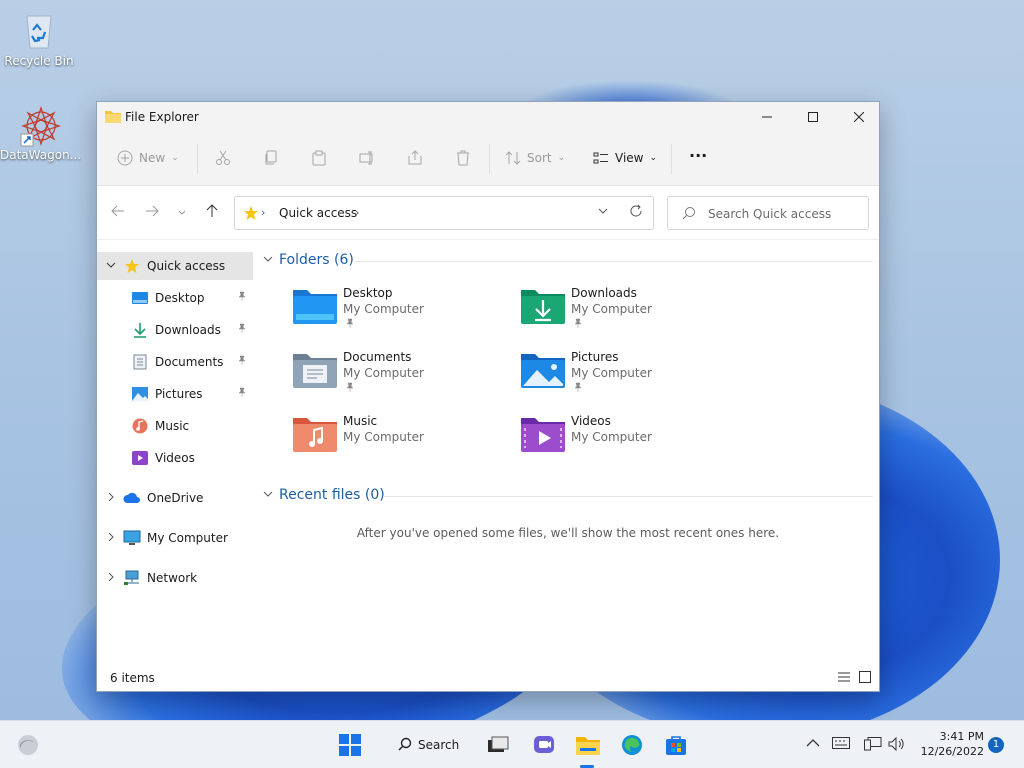  I want to click on music-folder-icon, so click(315, 434).